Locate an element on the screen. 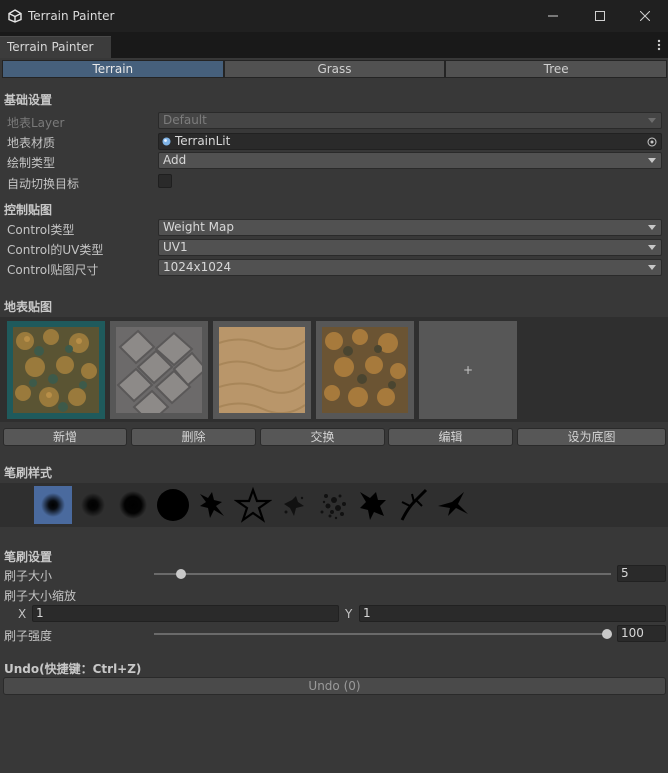 The height and width of the screenshot is (773, 668). brush-noise is located at coordinates (333, 505).